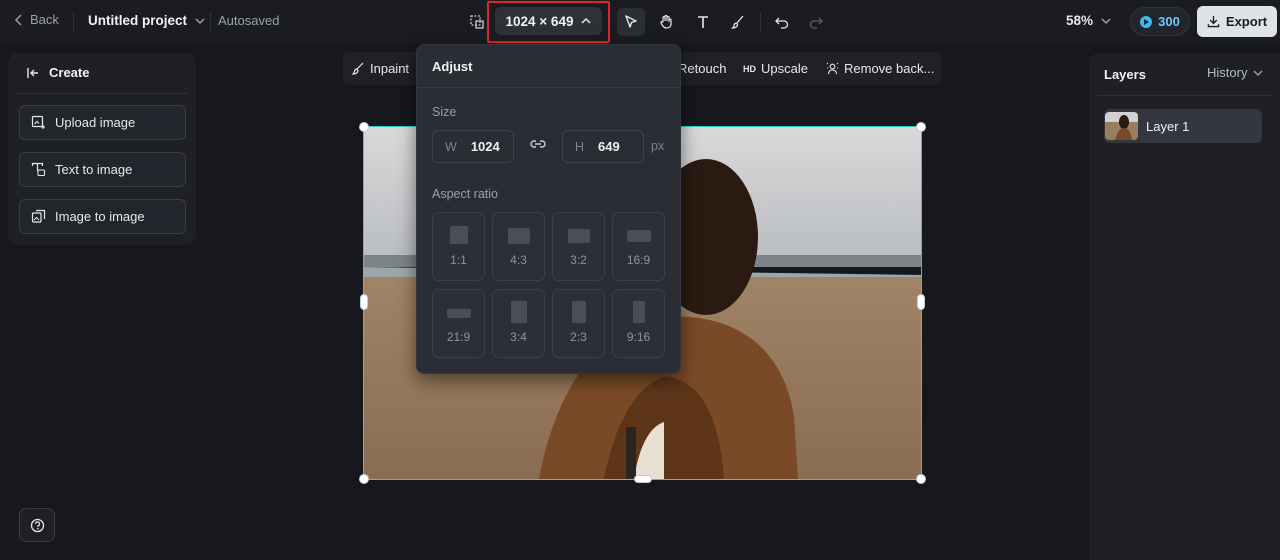 This screenshot has width=1280, height=560. Describe the element at coordinates (643, 479) in the screenshot. I see `resize-handle-bottom` at that location.